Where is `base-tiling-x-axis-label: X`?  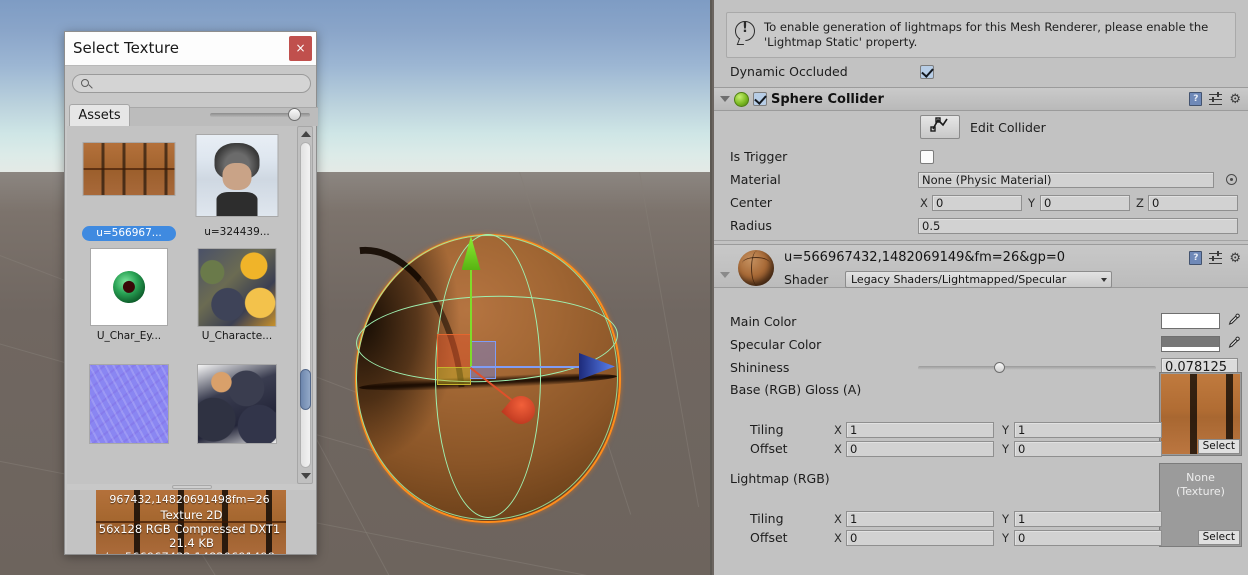 base-tiling-x-axis-label: X is located at coordinates (838, 429).